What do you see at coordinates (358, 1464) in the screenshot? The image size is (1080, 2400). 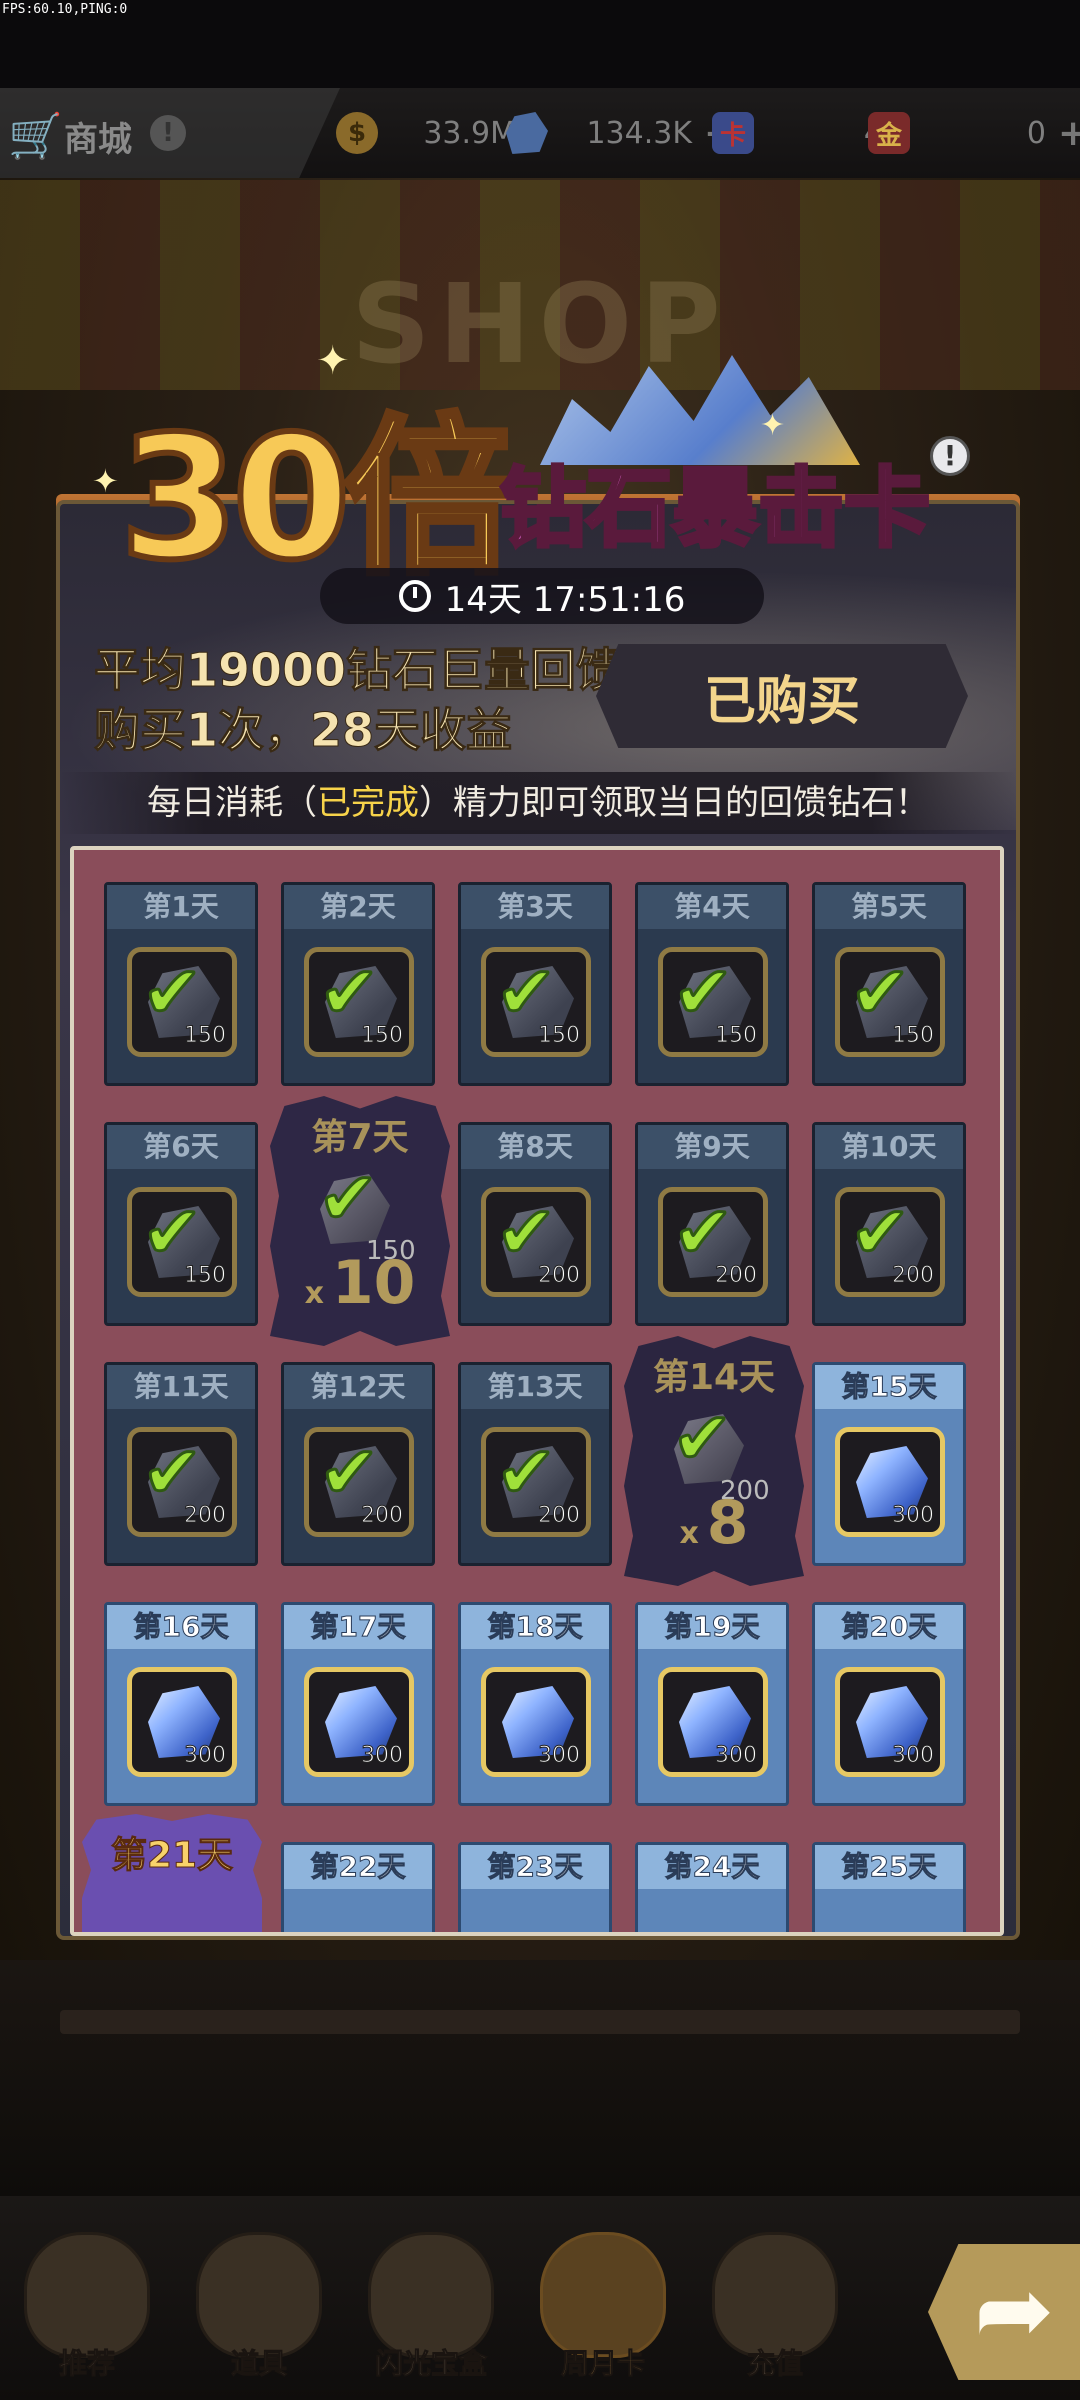 I see `day-cell: 第12天 ✔ 200` at bounding box center [358, 1464].